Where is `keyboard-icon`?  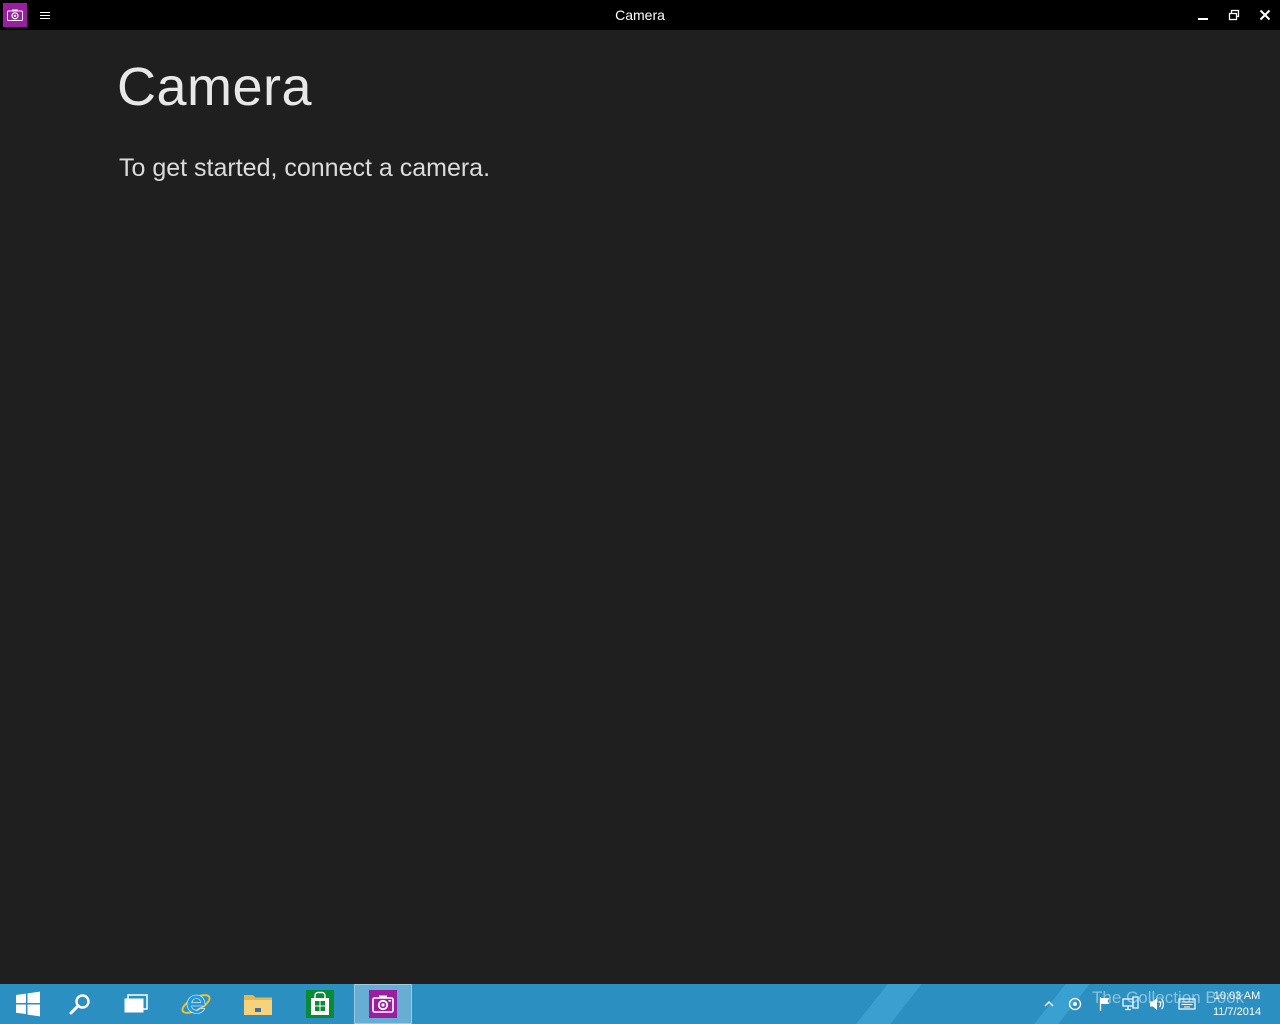 keyboard-icon is located at coordinates (1187, 1004).